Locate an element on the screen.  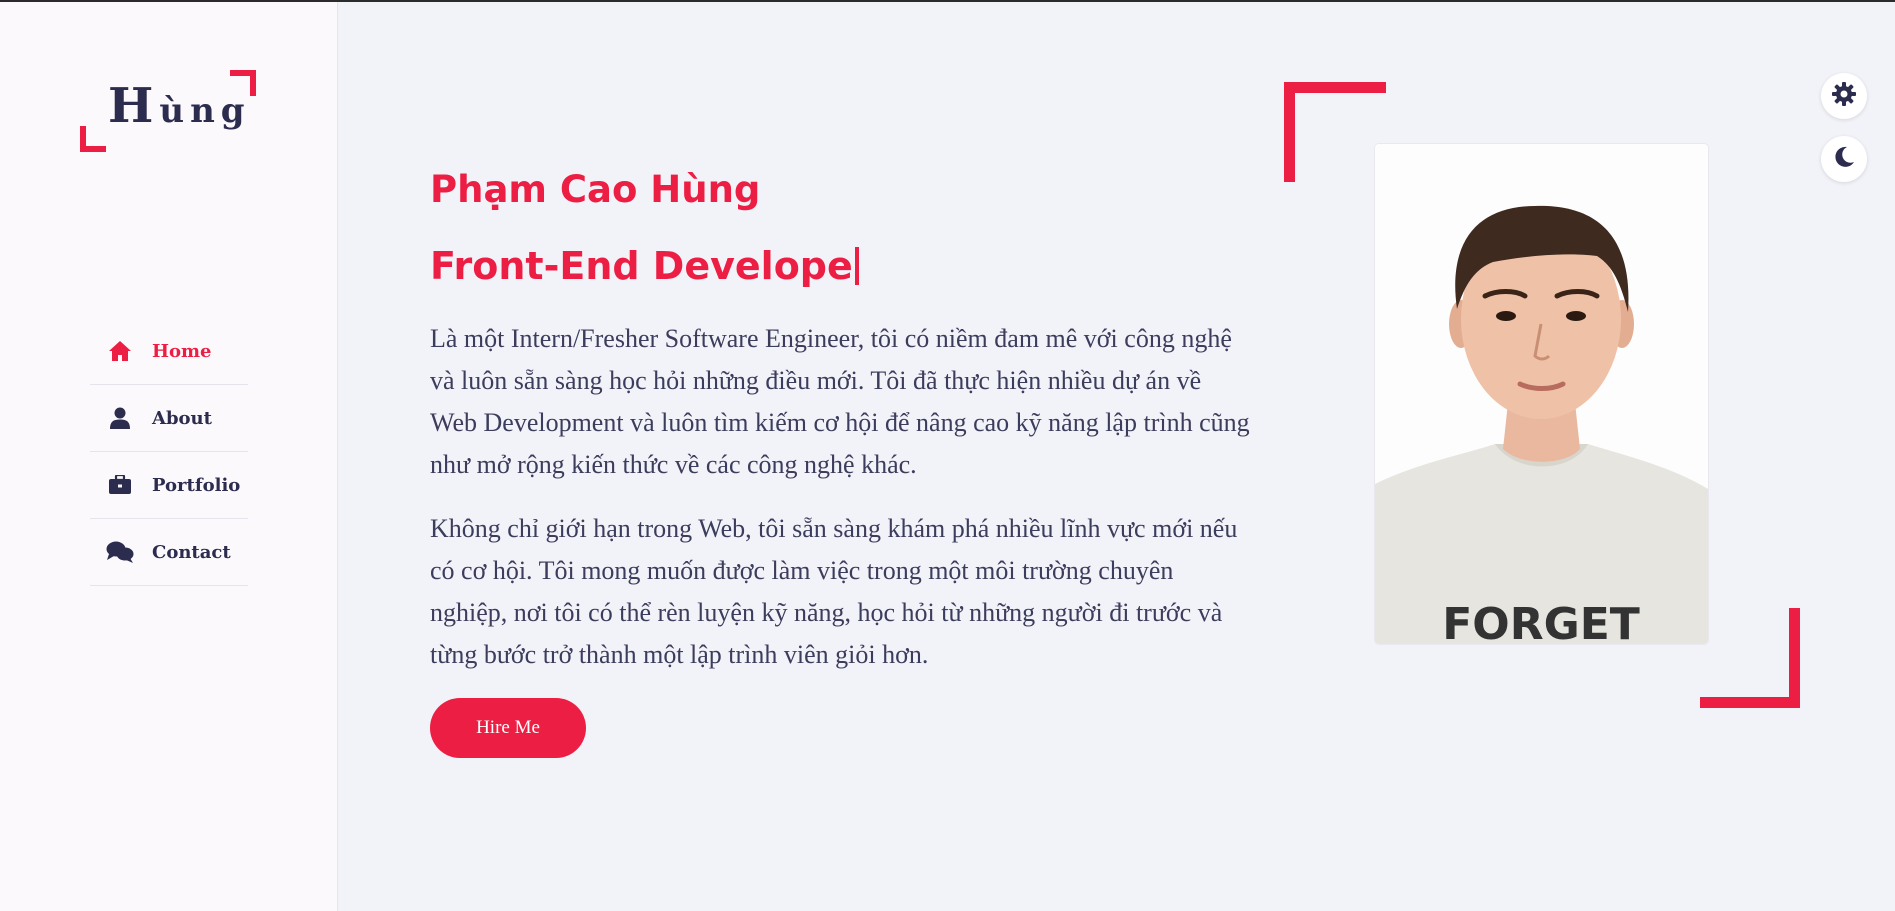
nav-item-label: About is located at coordinates (182, 418).